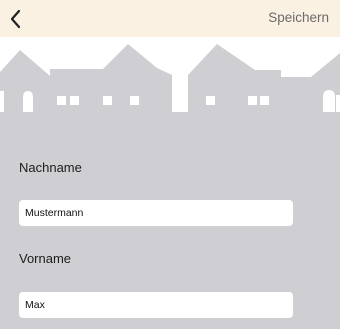 The image size is (340, 329). I want to click on save-button: Speichern, so click(298, 17).